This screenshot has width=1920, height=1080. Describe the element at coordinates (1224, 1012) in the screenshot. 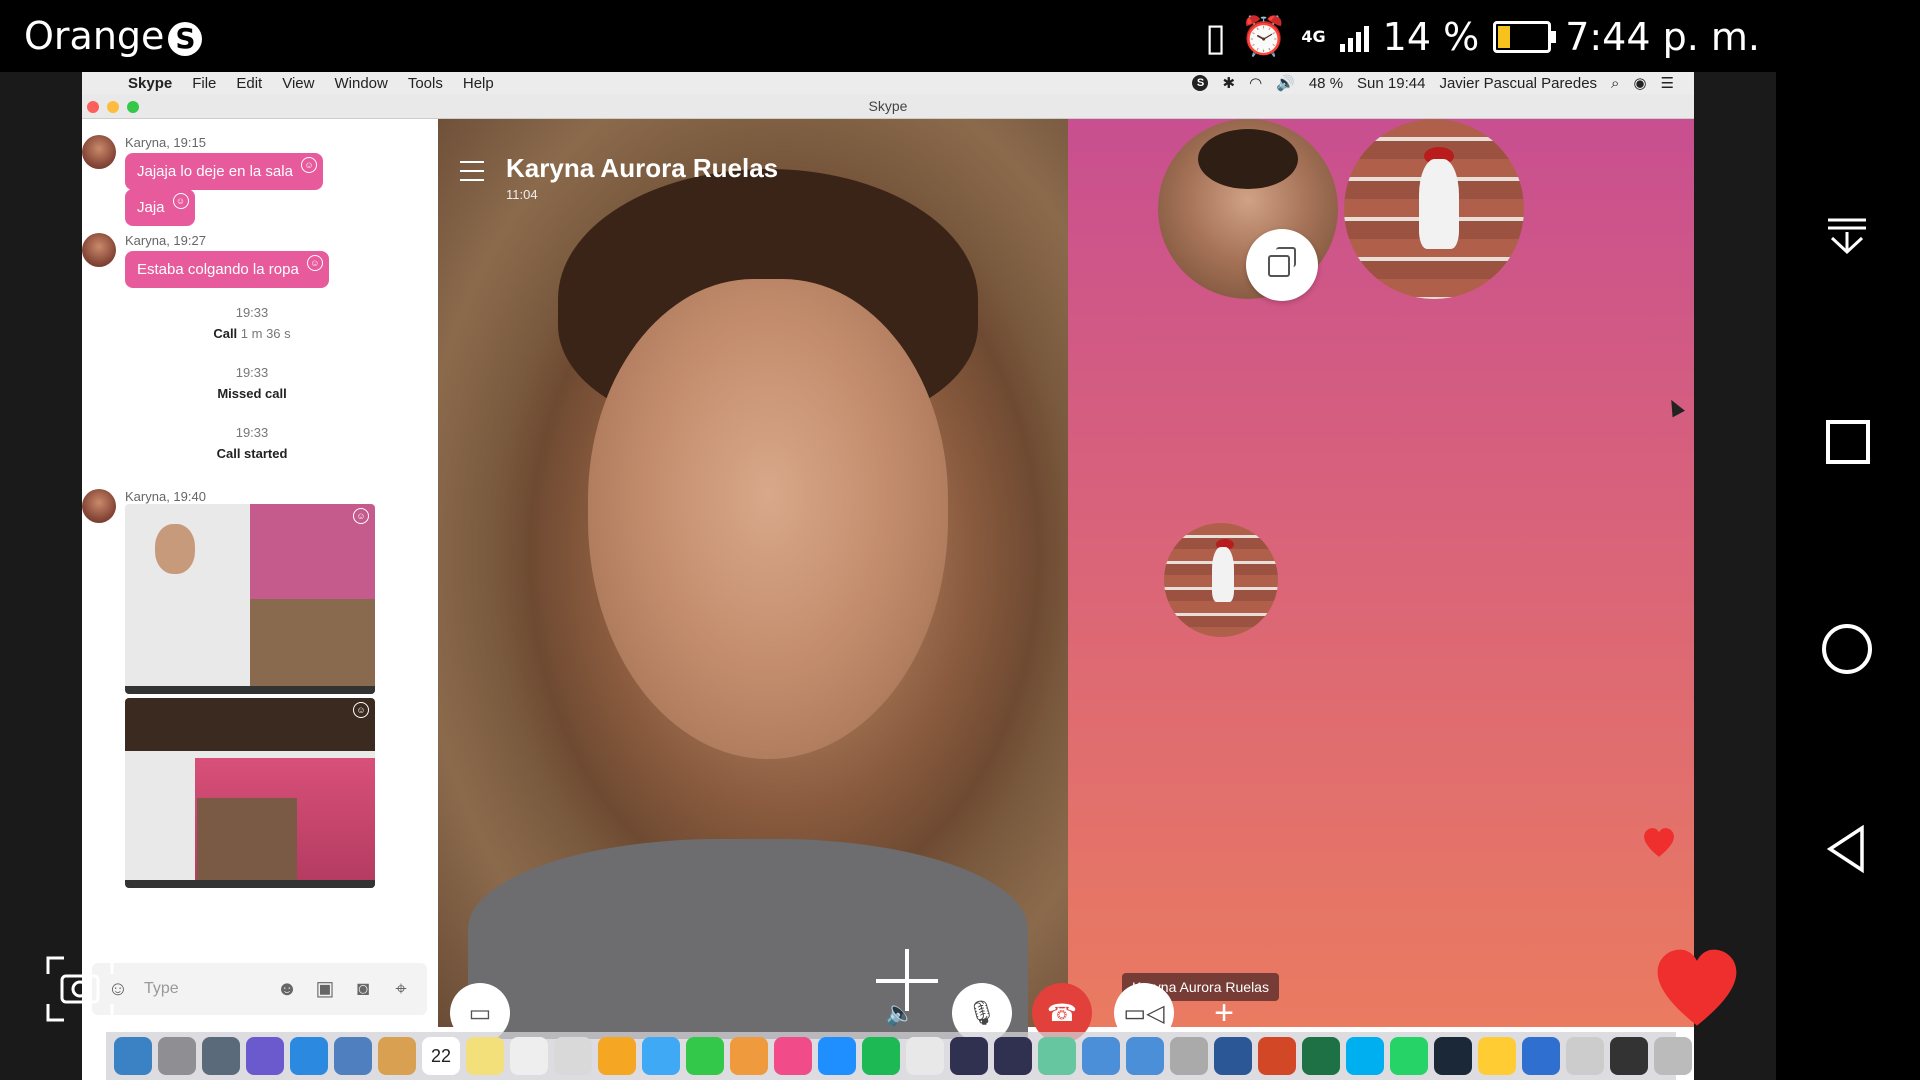

I see `plus-icon: +` at that location.